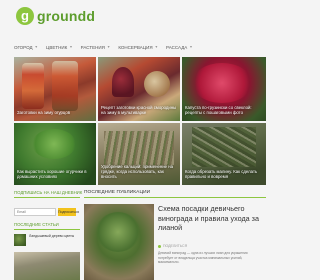  I want to click on logo-mark: g, so click(25, 16).